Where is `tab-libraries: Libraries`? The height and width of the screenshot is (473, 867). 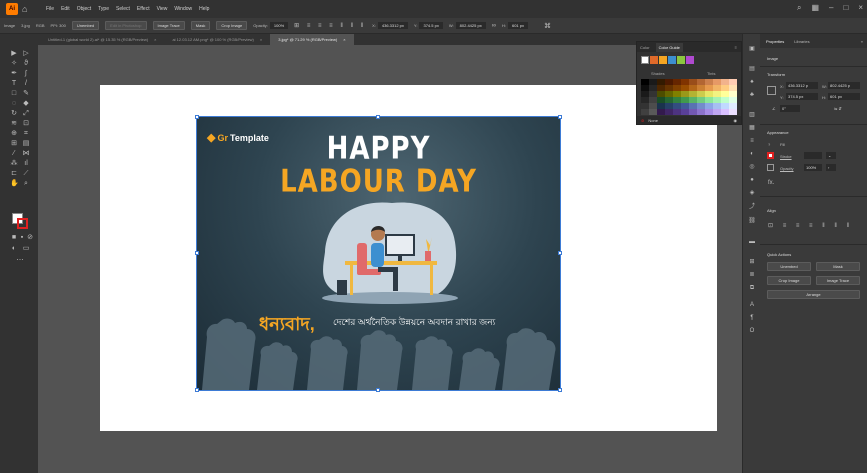
tab-libraries: Libraries is located at coordinates (801, 41).